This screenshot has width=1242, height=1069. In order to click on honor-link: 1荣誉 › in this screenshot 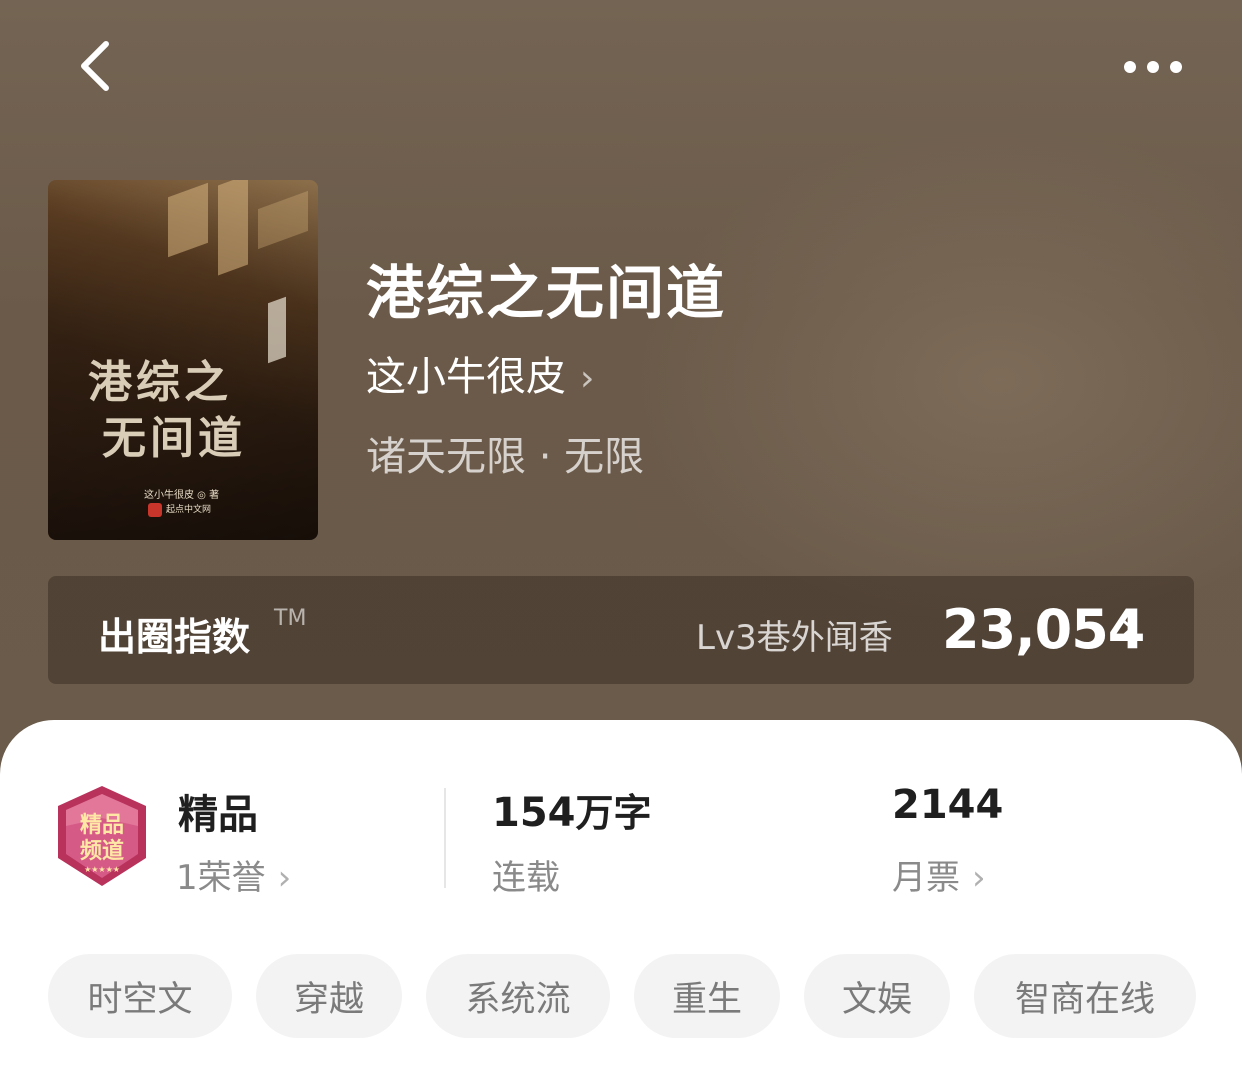, I will do `click(233, 874)`.